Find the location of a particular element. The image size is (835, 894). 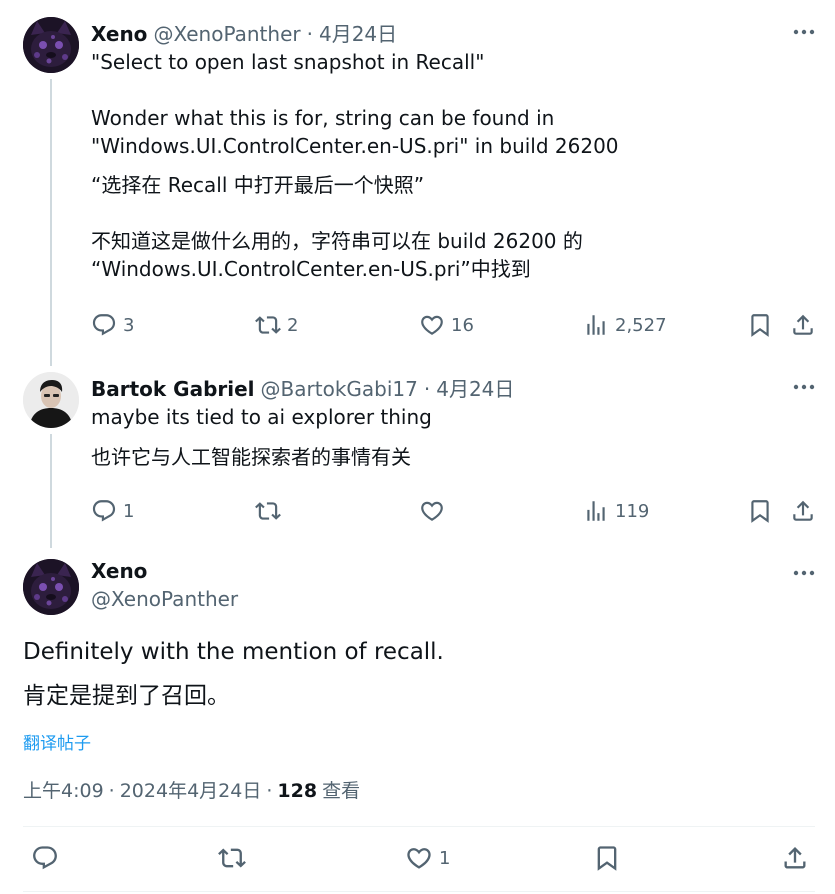

like-button is located at coordinates (432, 511).